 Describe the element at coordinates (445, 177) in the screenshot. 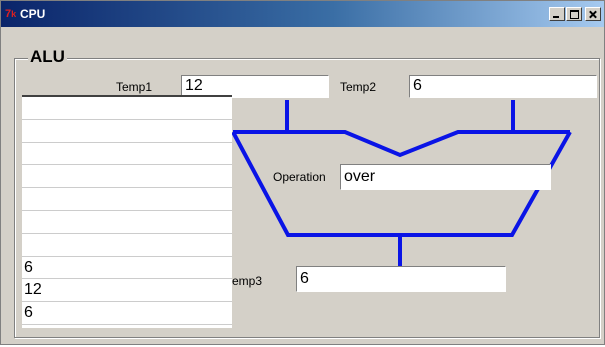

I see `operation-field: over` at that location.